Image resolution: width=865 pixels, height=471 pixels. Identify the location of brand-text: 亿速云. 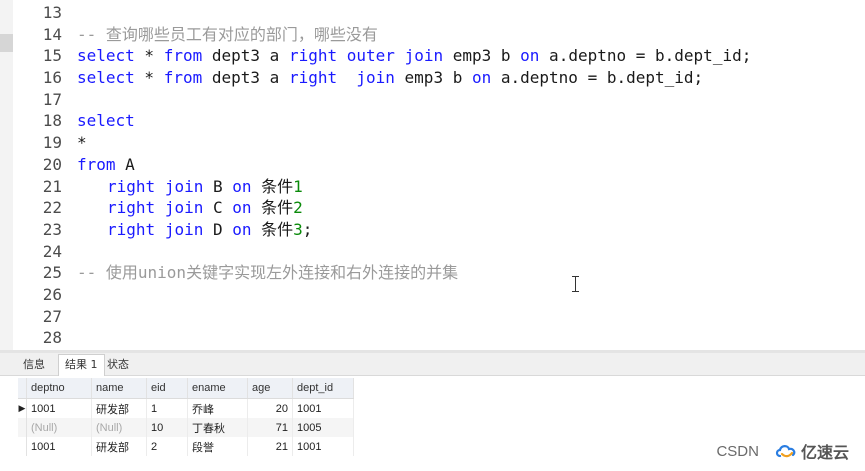
(824, 452).